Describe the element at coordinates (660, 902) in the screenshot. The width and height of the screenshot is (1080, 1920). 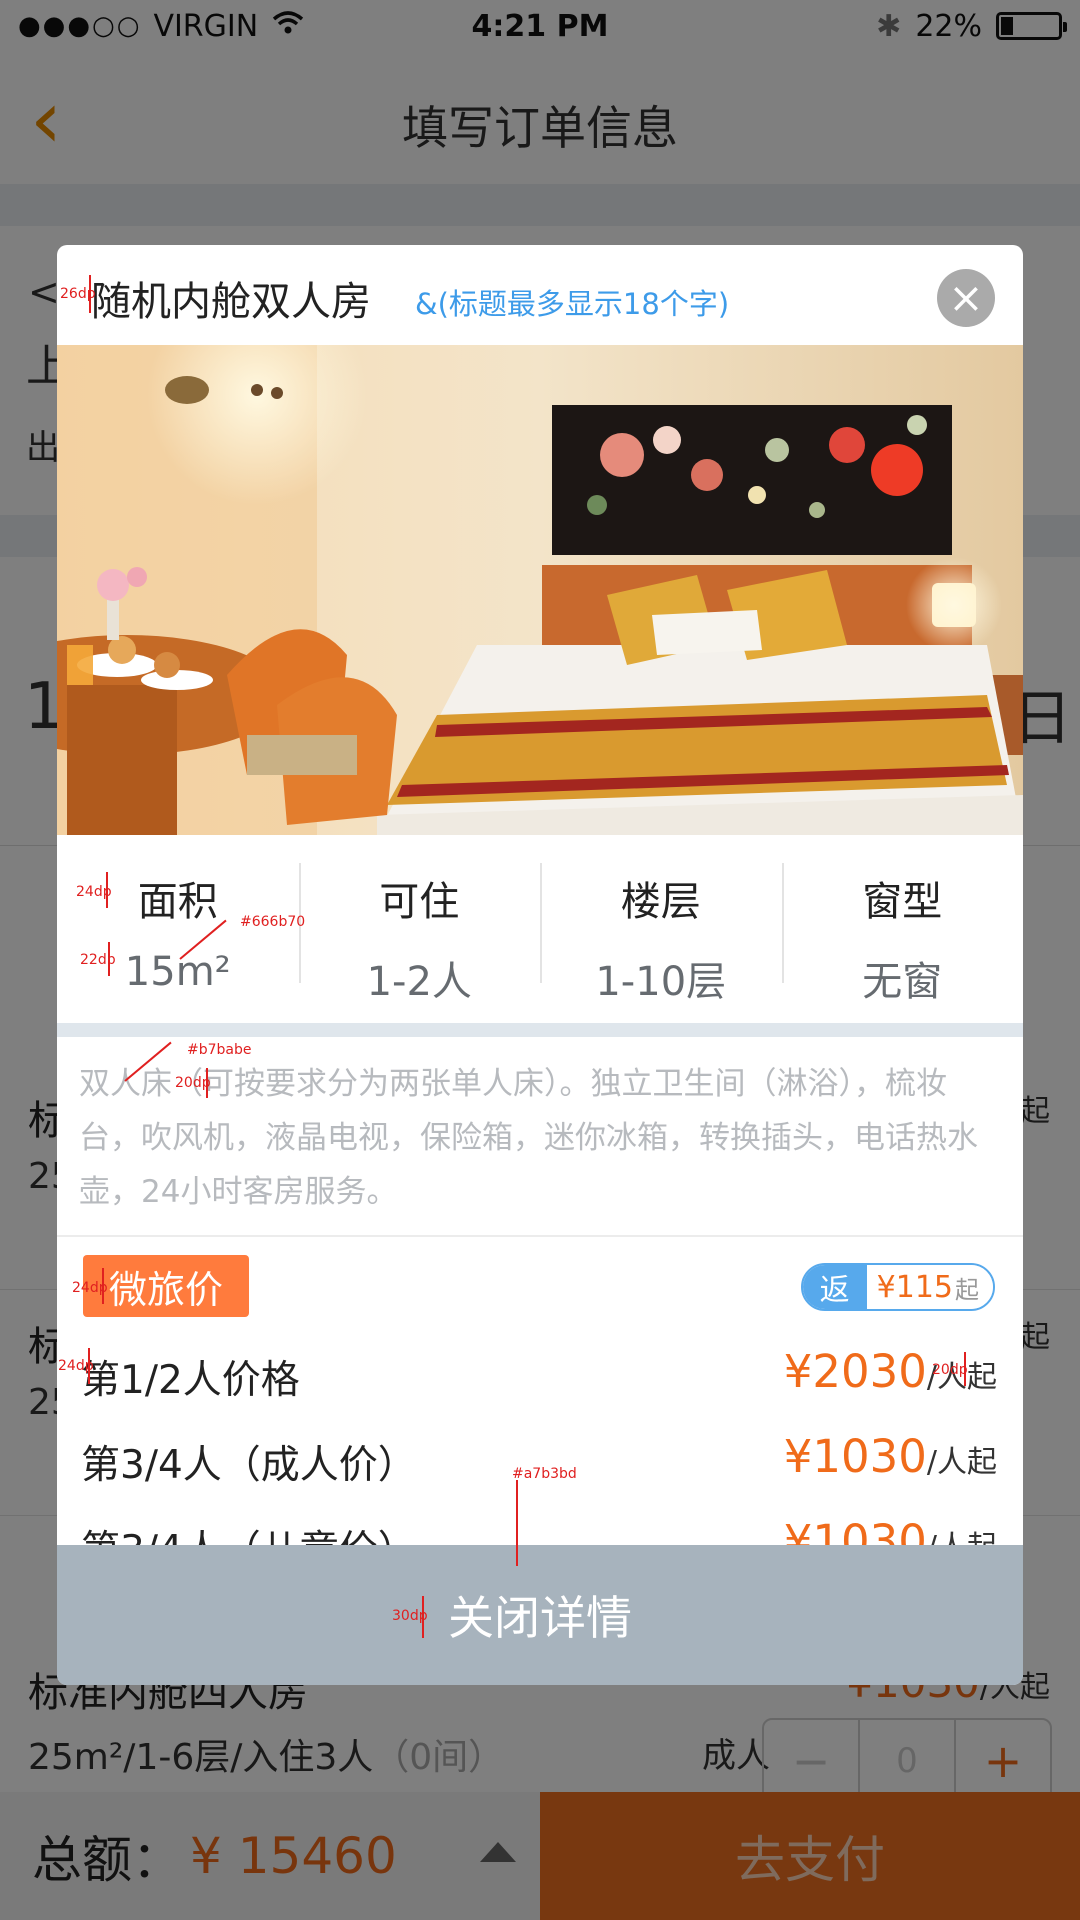
I see `stat-label: 楼层` at that location.